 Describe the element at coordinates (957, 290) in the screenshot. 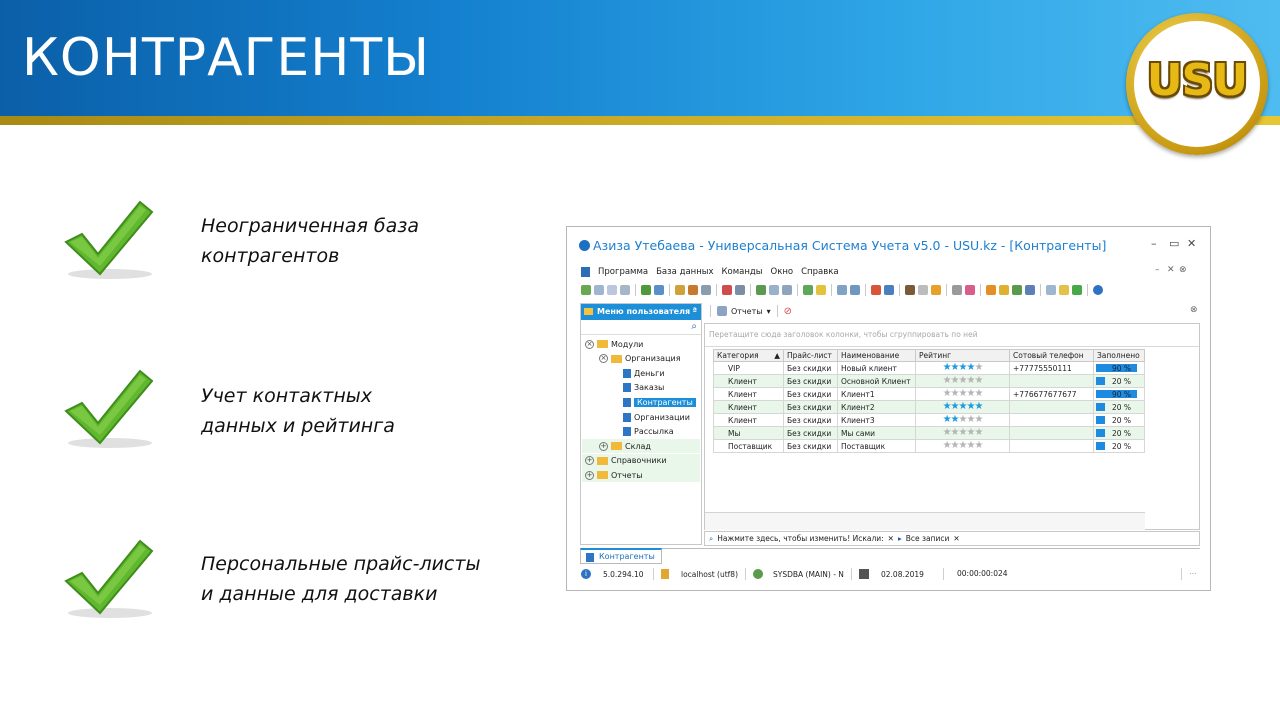

I see `toolbar-settings-icon` at that location.